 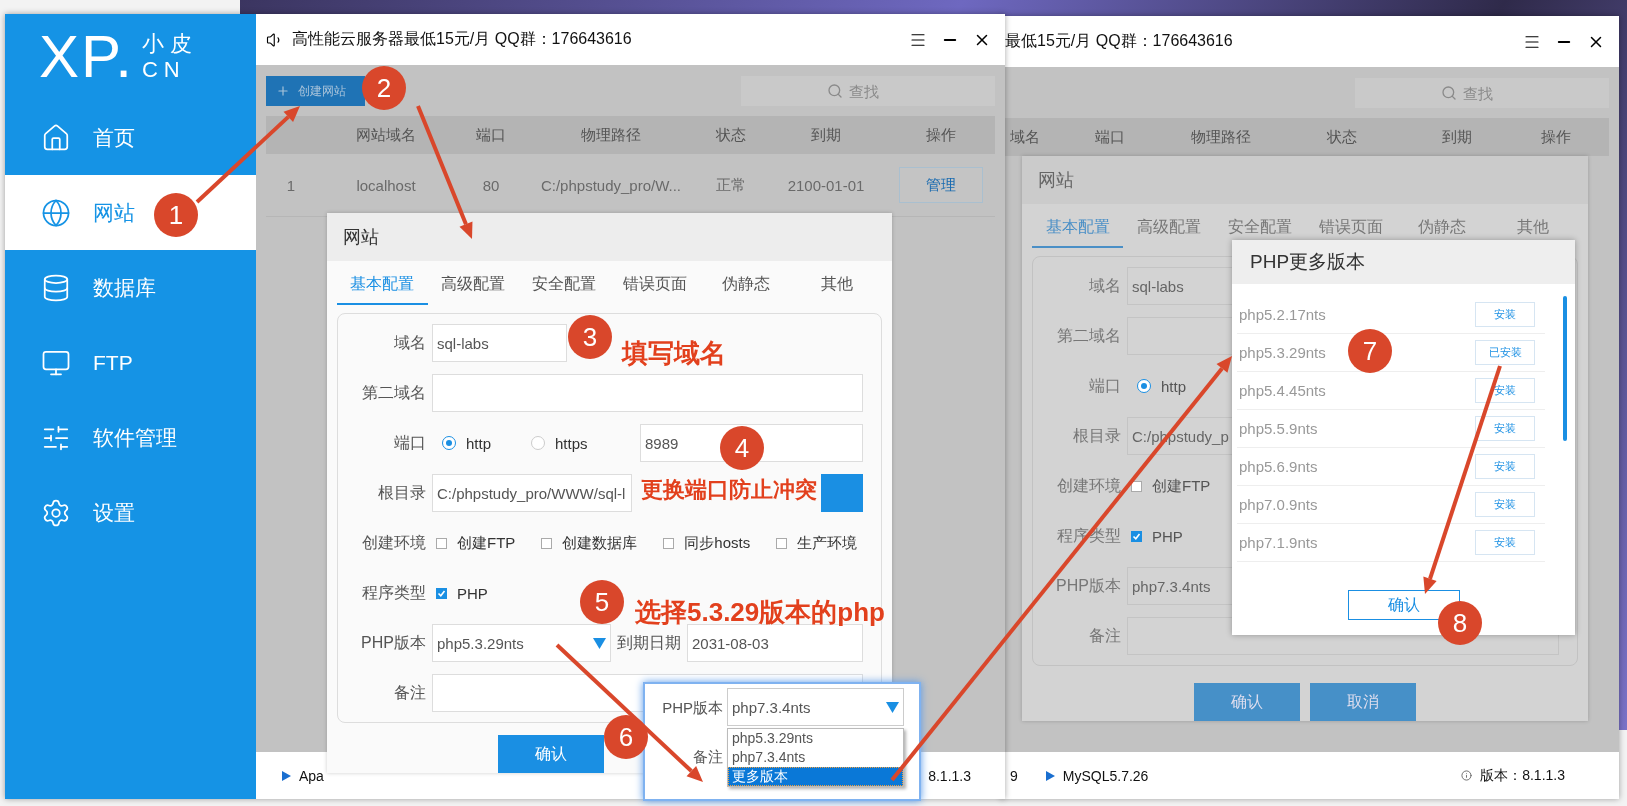 I want to click on field-label: 到期日期, so click(x=649, y=642).